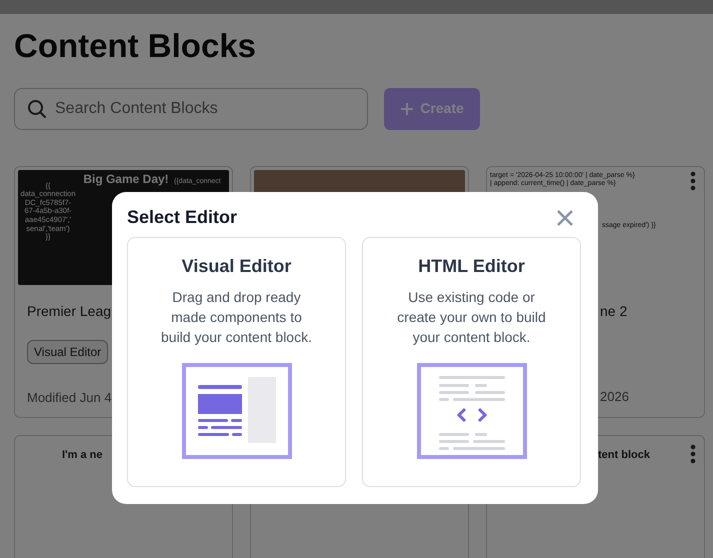 This screenshot has width=713, height=558. Describe the element at coordinates (236, 318) in the screenshot. I see `option-description: Drag and drop ready made components to build your content block.` at that location.